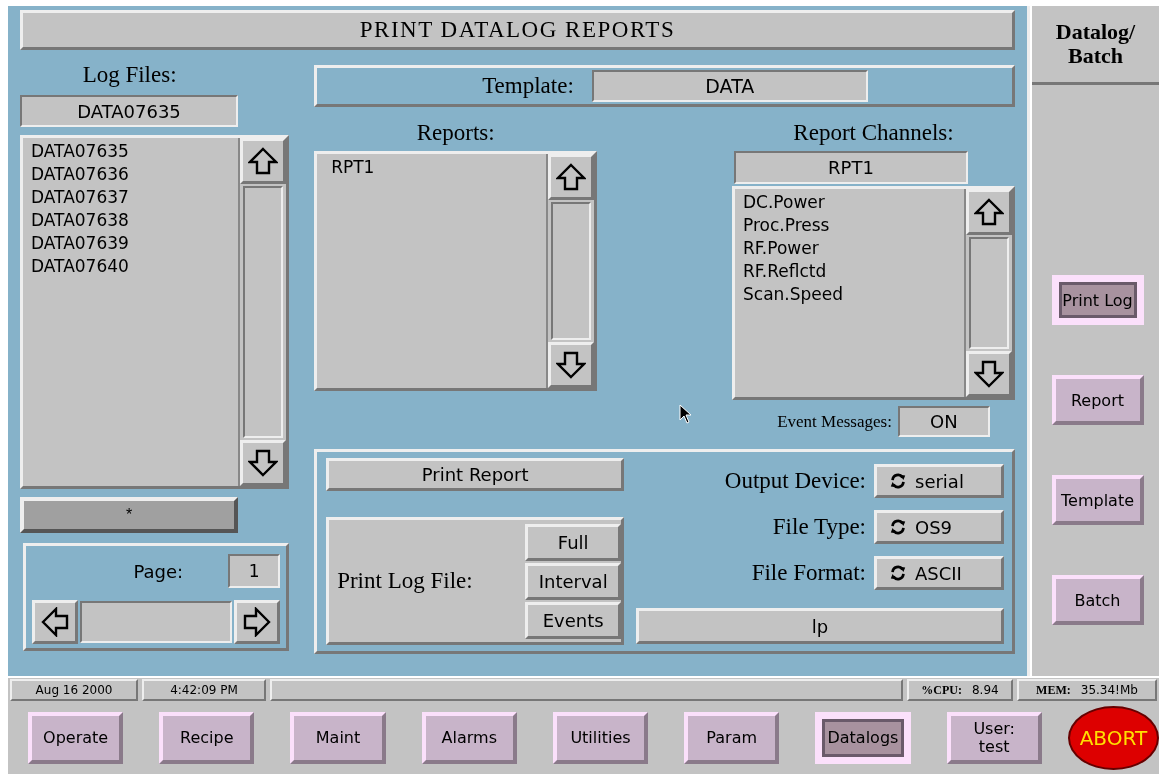  I want to click on print-log-file-label: Print Log File:, so click(405, 581).